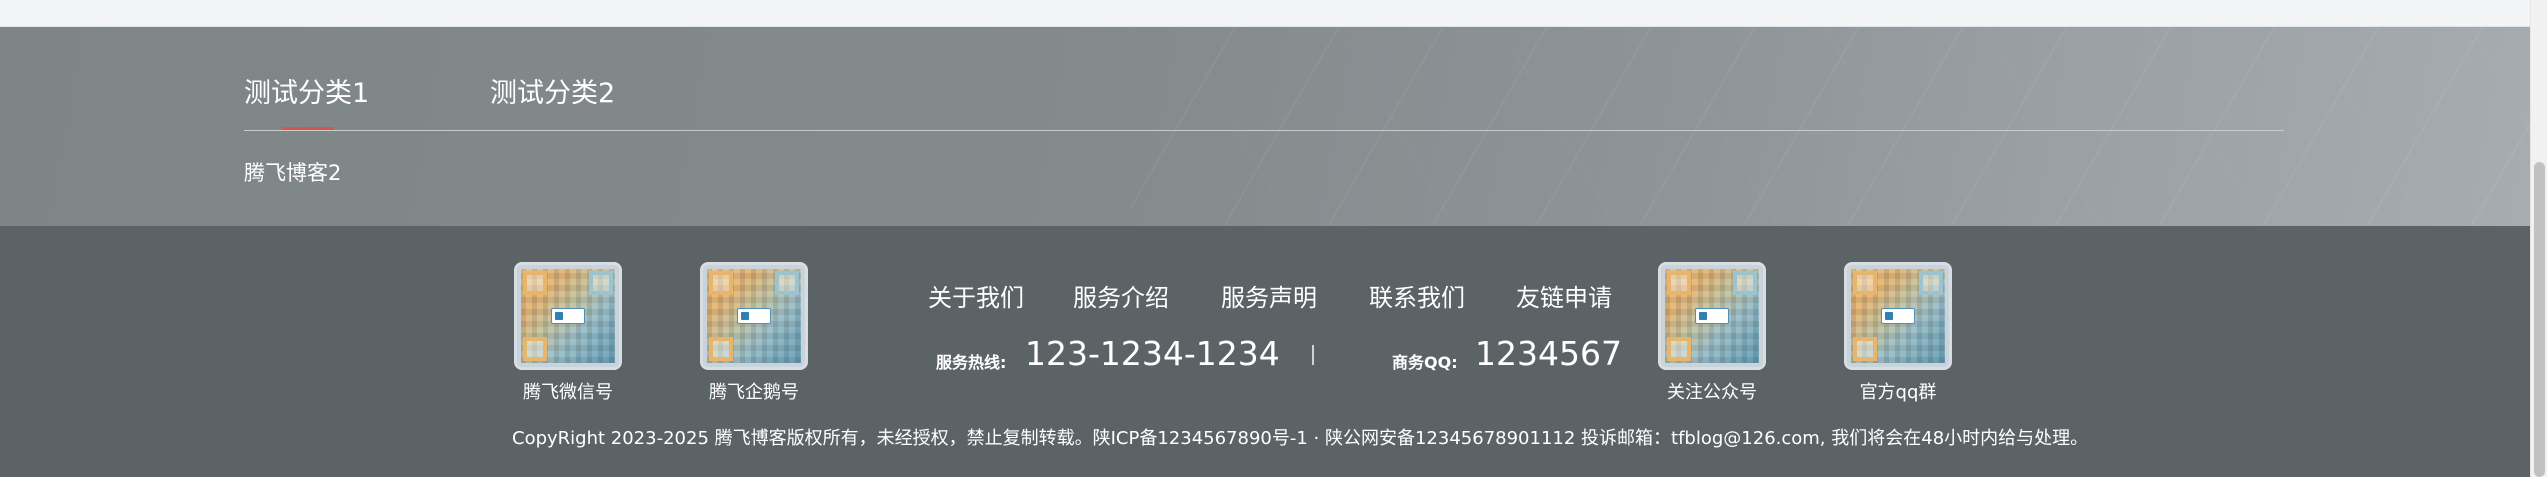  Describe the element at coordinates (1898, 392) in the screenshot. I see `qr-caption: 官方qq群` at that location.